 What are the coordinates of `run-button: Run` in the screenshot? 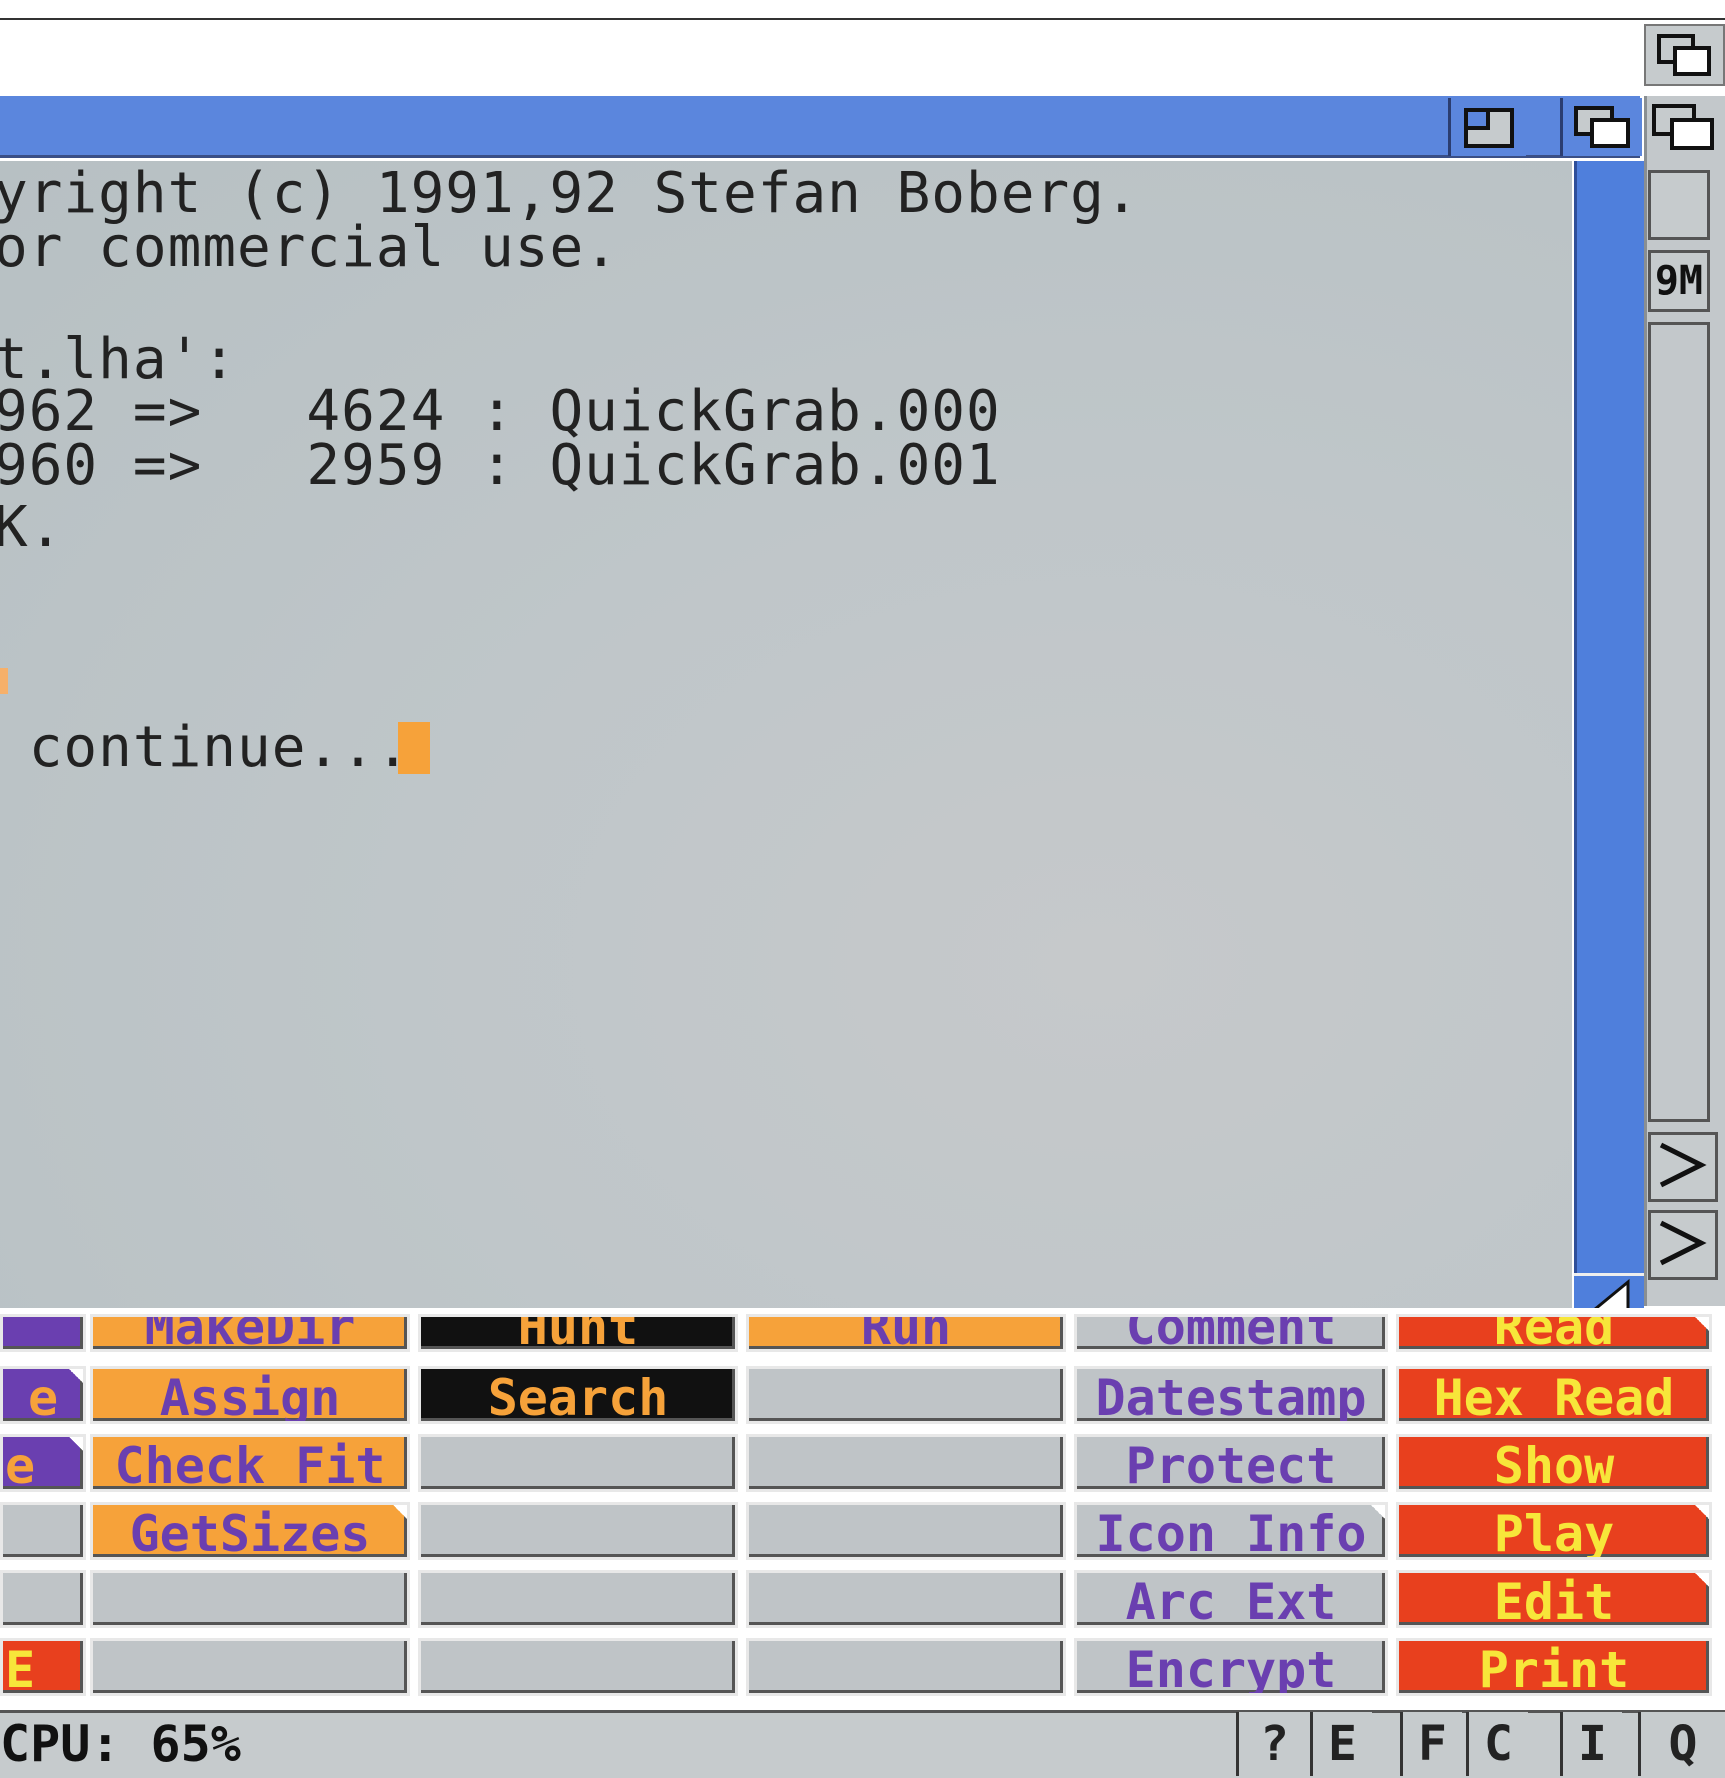 It's located at (906, 1333).